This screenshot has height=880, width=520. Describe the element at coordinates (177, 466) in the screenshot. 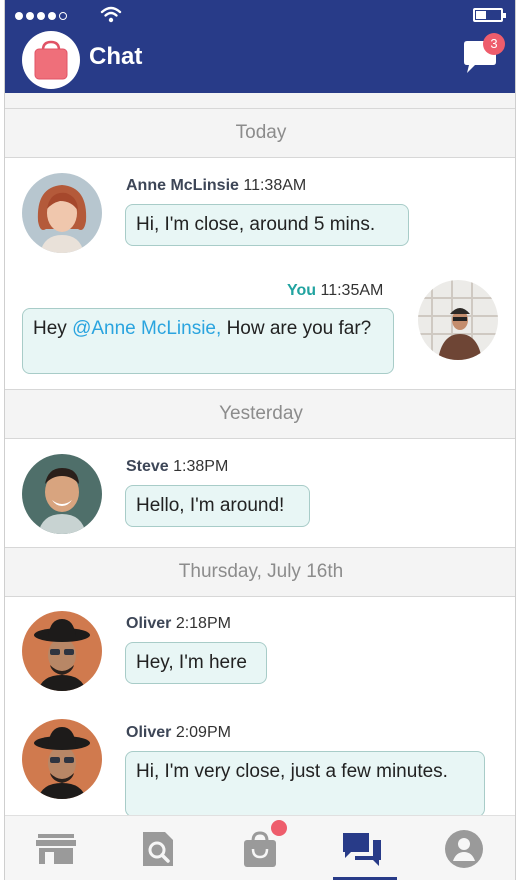

I see `message-meta: Steve 1:38PM` at that location.